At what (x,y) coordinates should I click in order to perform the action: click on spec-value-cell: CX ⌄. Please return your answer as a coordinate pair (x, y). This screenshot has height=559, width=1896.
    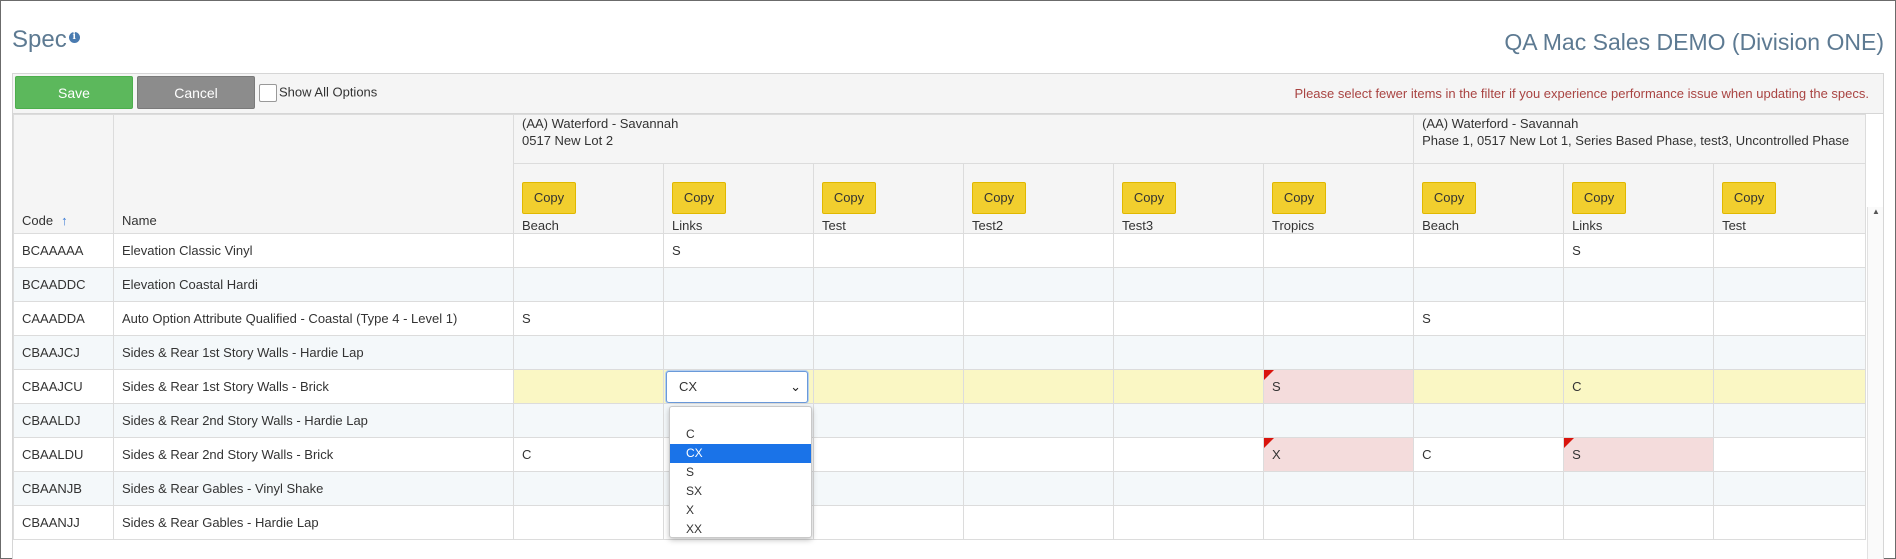
    Looking at the image, I should click on (738, 386).